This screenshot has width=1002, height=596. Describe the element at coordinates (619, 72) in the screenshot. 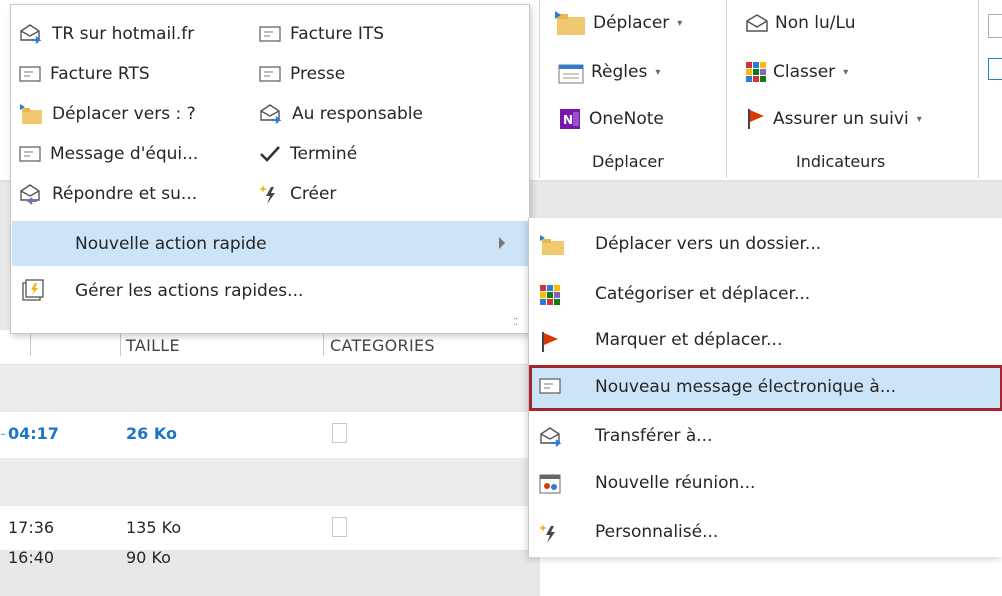

I see `rules-button-label: Règles` at that location.